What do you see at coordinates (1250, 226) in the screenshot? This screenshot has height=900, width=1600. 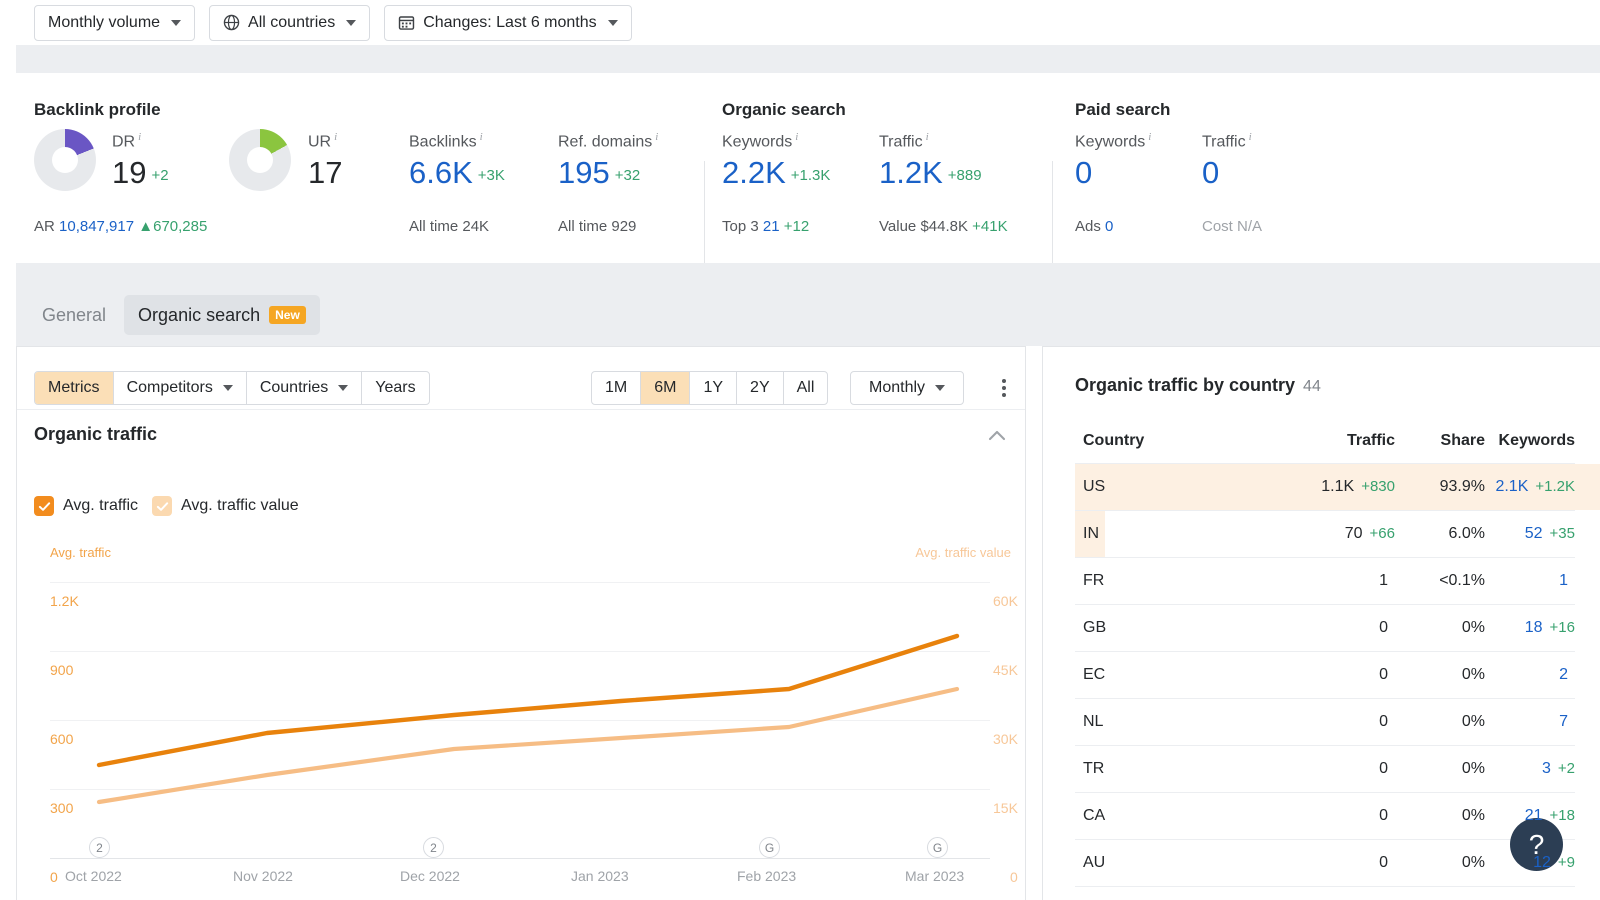 I see `metric-cost-value: N/A` at bounding box center [1250, 226].